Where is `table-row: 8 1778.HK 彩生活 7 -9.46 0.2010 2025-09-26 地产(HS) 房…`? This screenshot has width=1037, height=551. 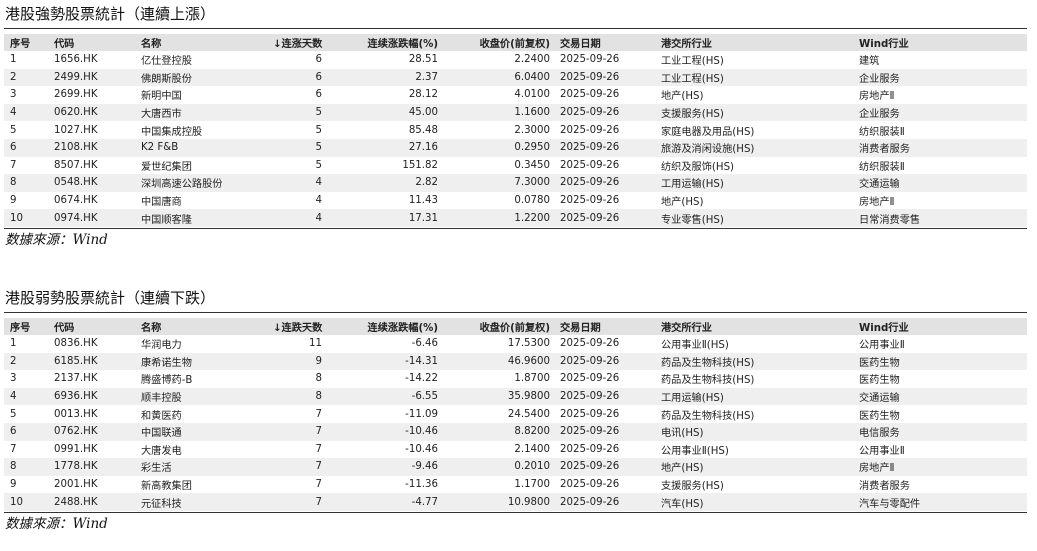 table-row: 8 1778.HK 彩生活 7 -9.46 0.2010 2025-09-26 地产(HS) 房… is located at coordinates (515, 467).